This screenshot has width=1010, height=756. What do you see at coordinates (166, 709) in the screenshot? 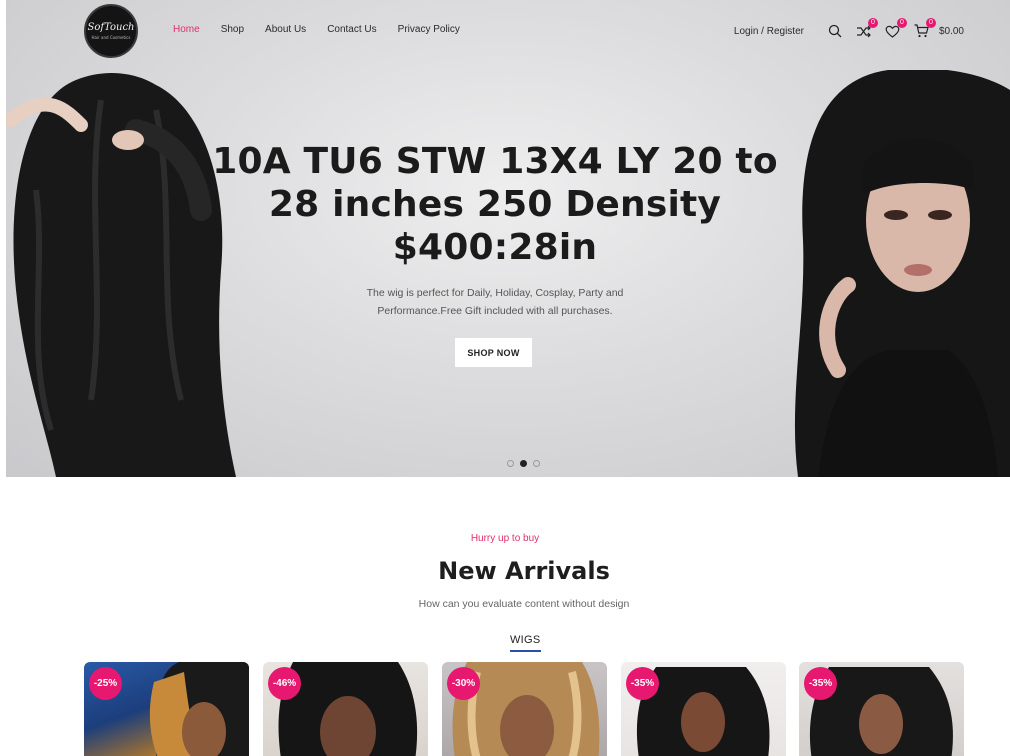
I see `product-card: -25%` at bounding box center [166, 709].